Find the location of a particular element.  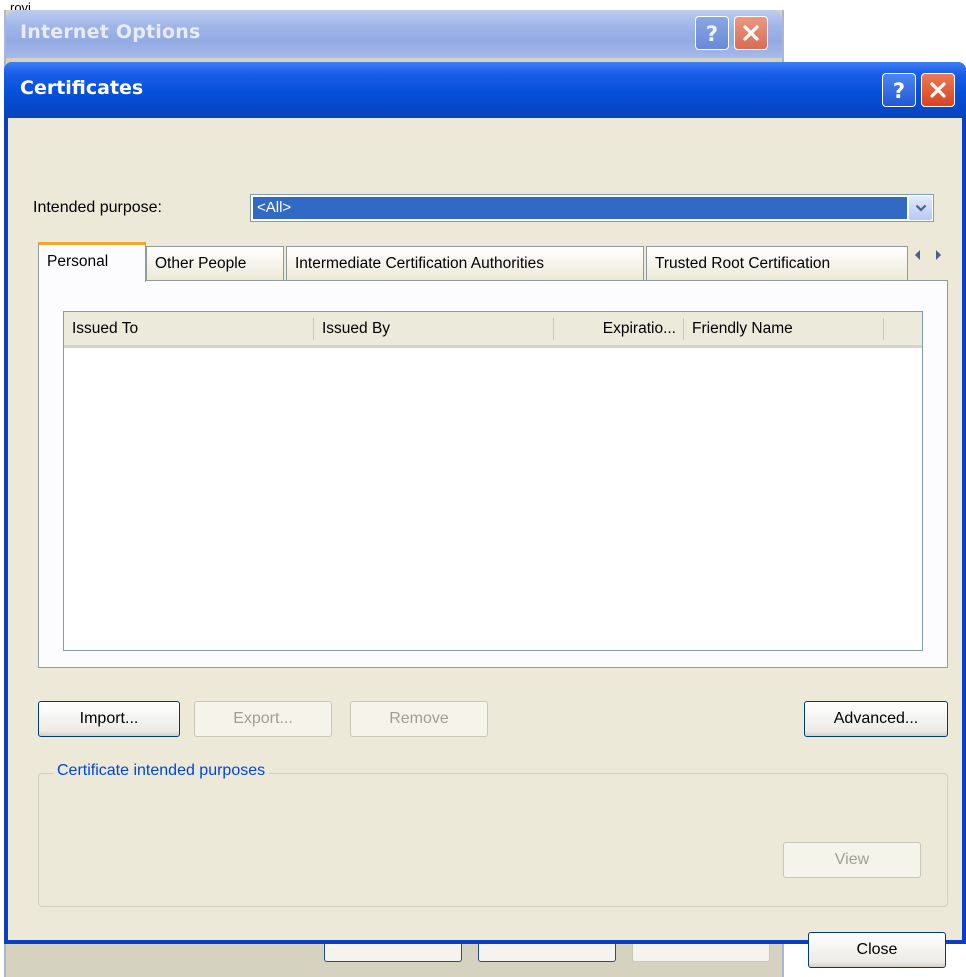

view-button: View is located at coordinates (852, 860).